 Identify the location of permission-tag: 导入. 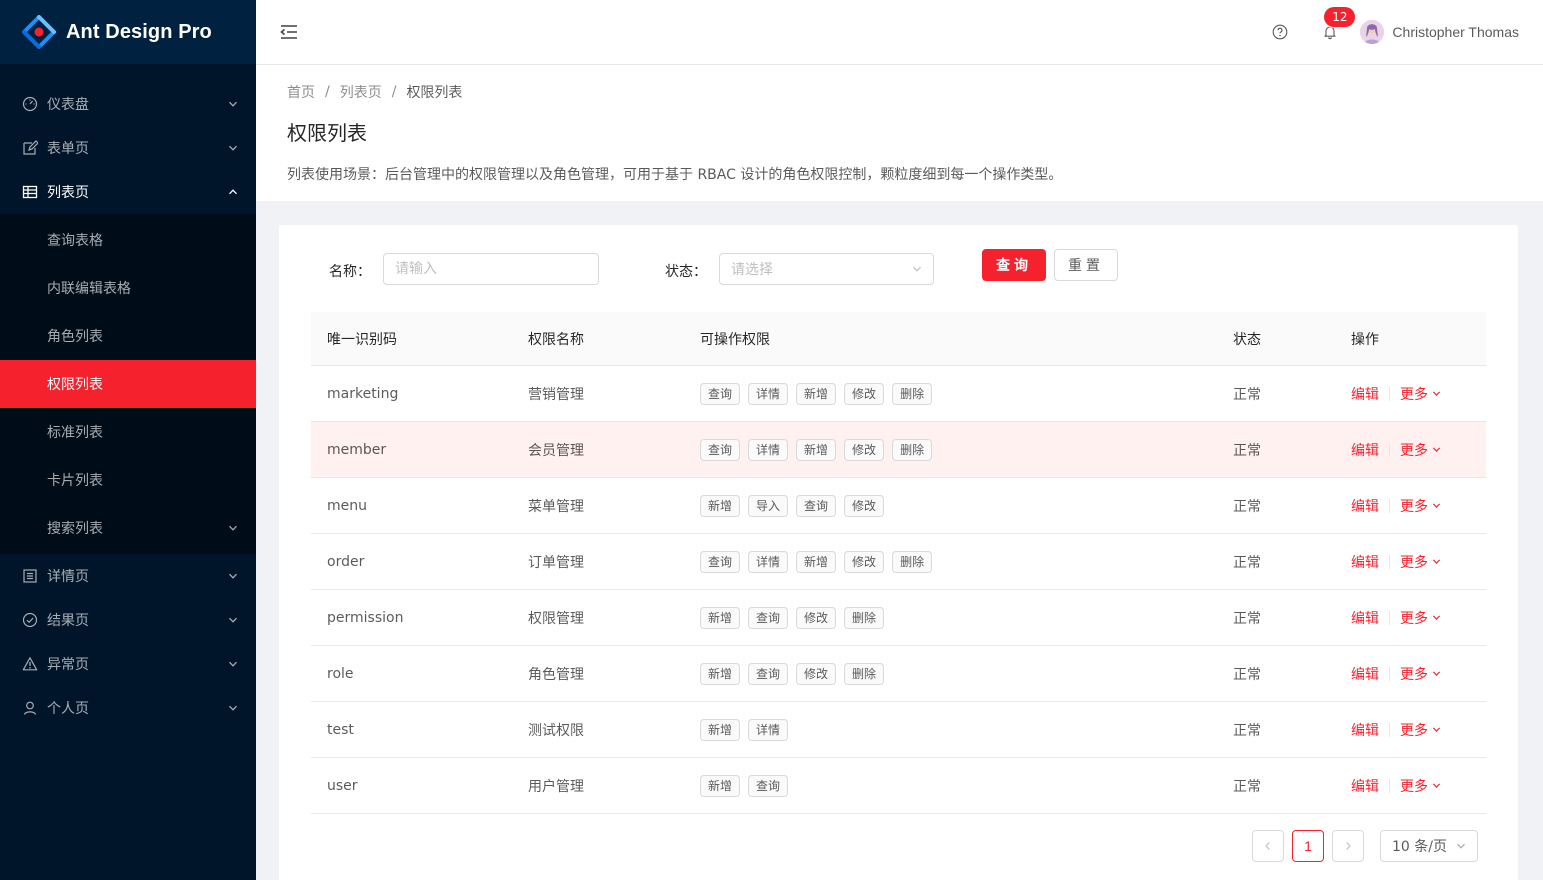
(768, 505).